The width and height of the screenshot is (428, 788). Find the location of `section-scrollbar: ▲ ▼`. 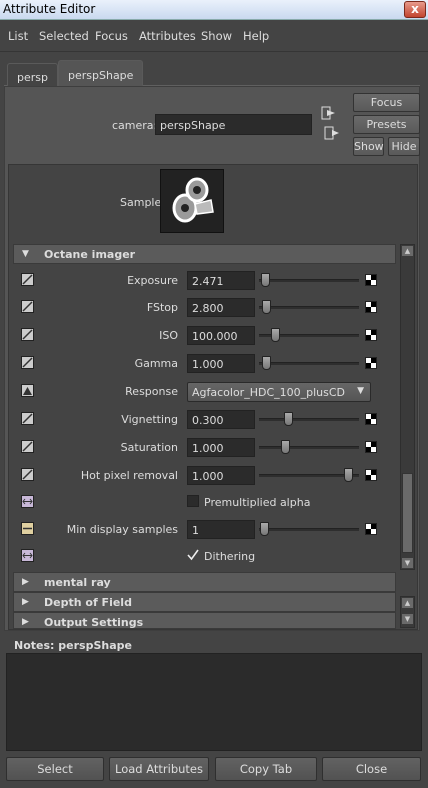

section-scrollbar: ▲ ▼ is located at coordinates (407, 407).